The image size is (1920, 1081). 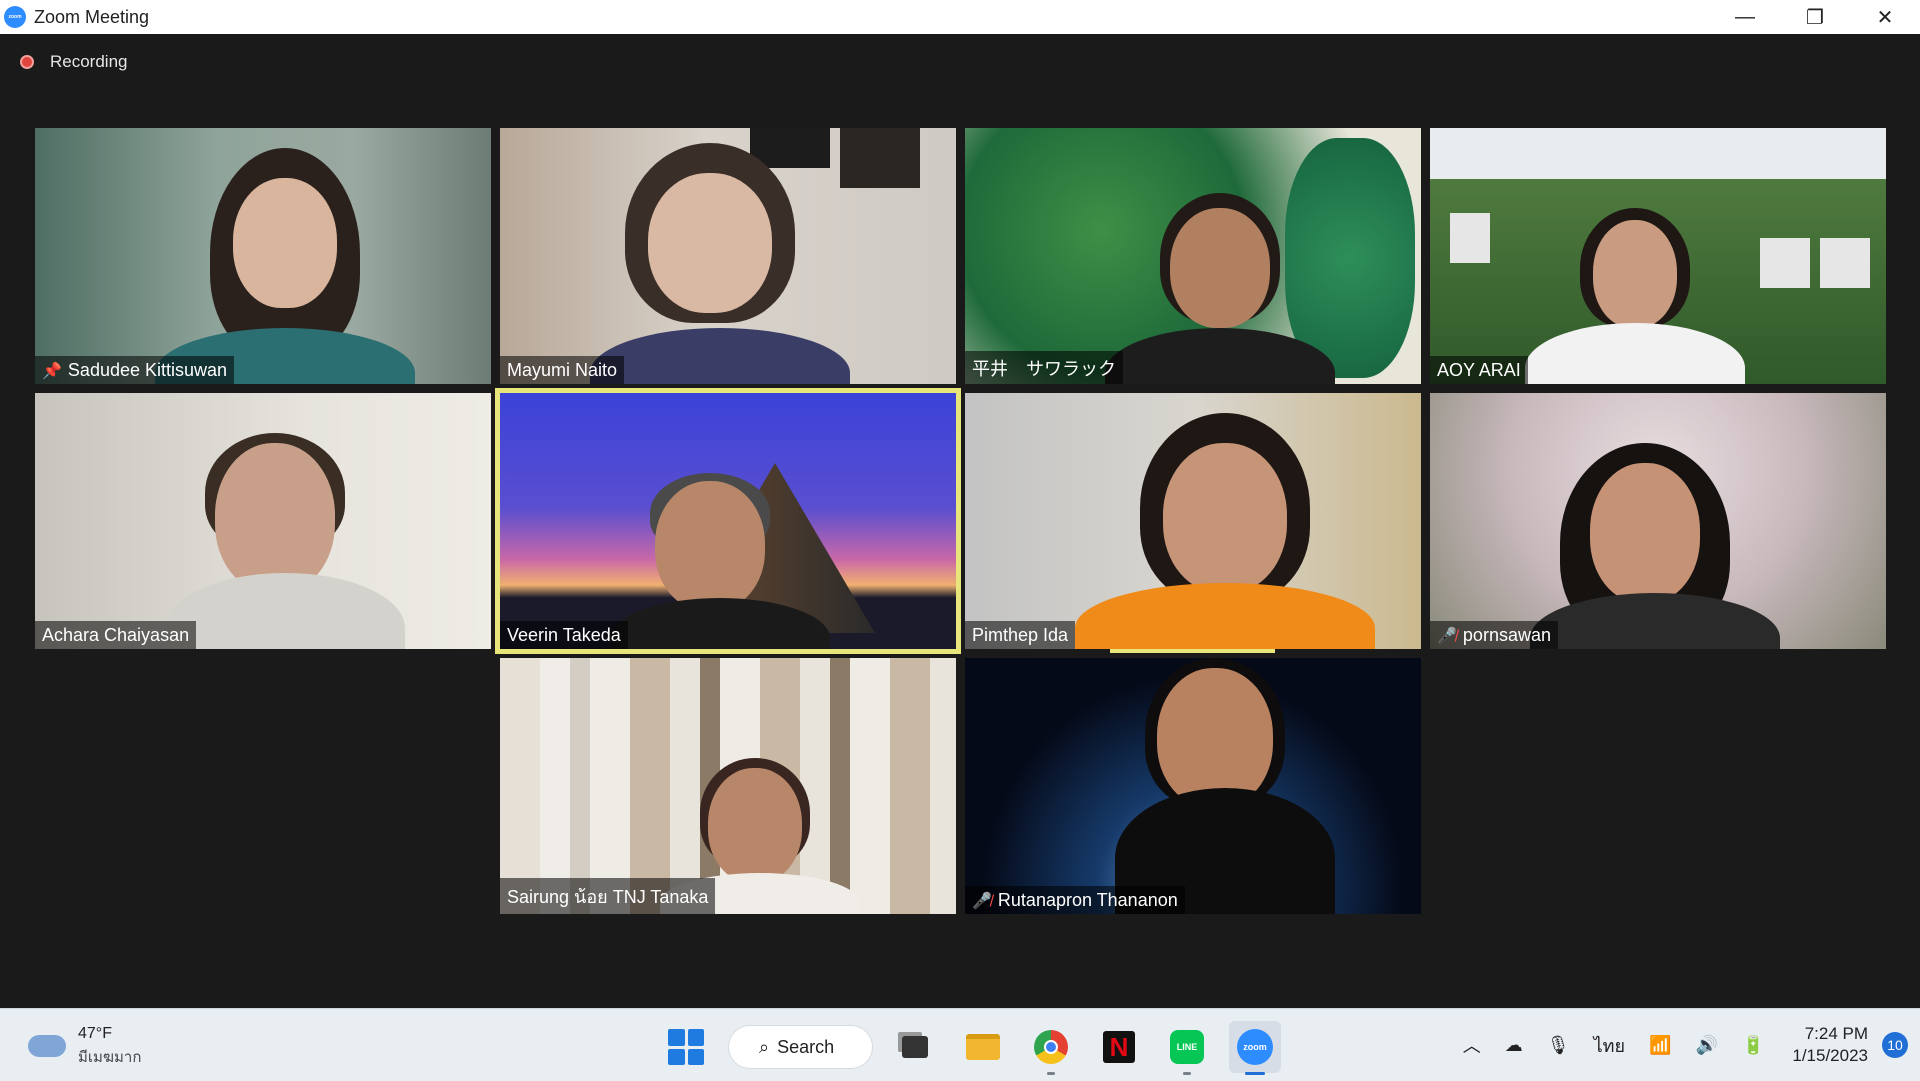 What do you see at coordinates (84, 1046) in the screenshot?
I see `weather-widget: 47°F มีเมฆมาก` at bounding box center [84, 1046].